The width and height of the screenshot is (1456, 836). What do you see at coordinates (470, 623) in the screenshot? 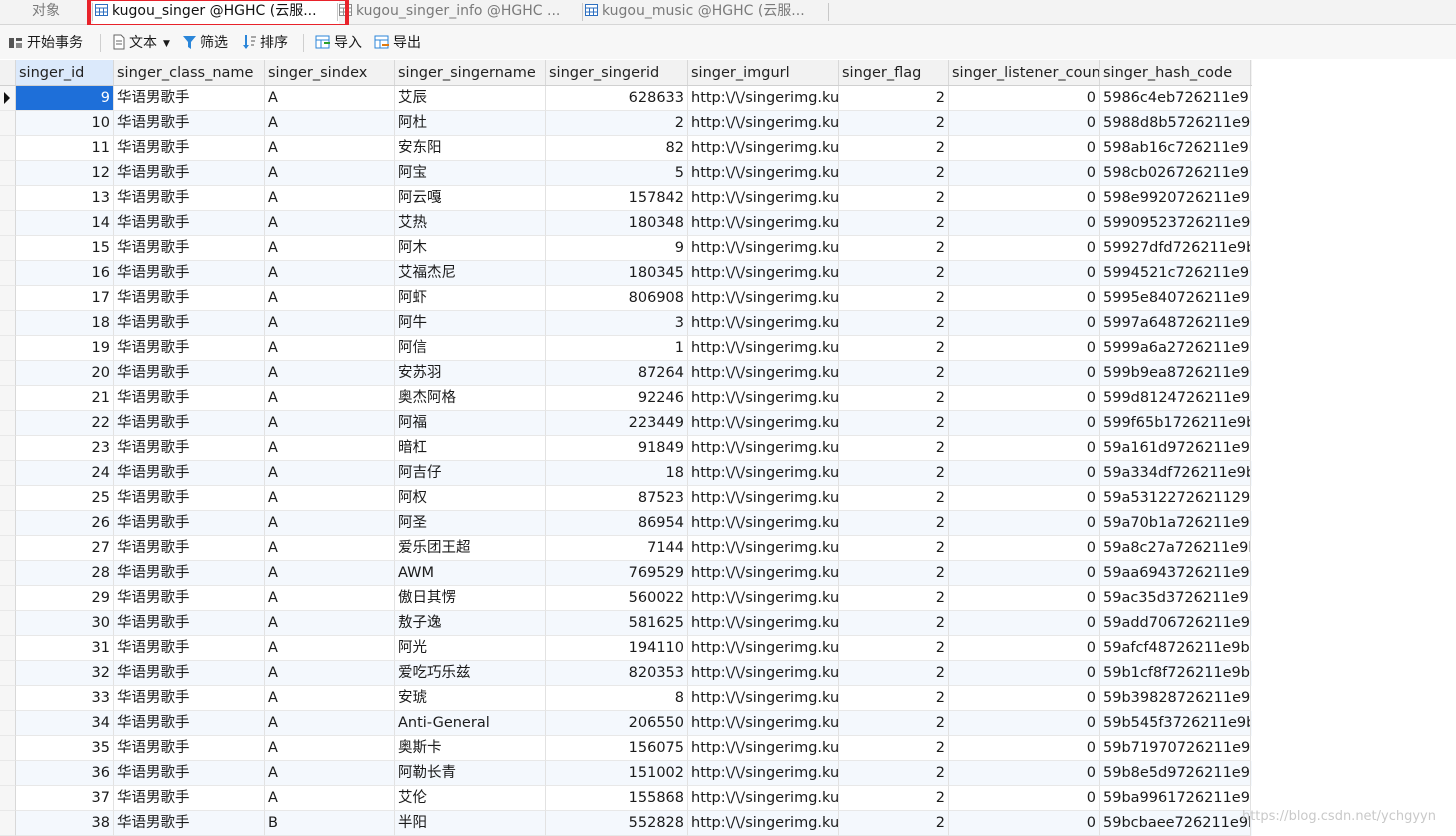
I see `cell-singer-singername: 敖子逸` at bounding box center [470, 623].